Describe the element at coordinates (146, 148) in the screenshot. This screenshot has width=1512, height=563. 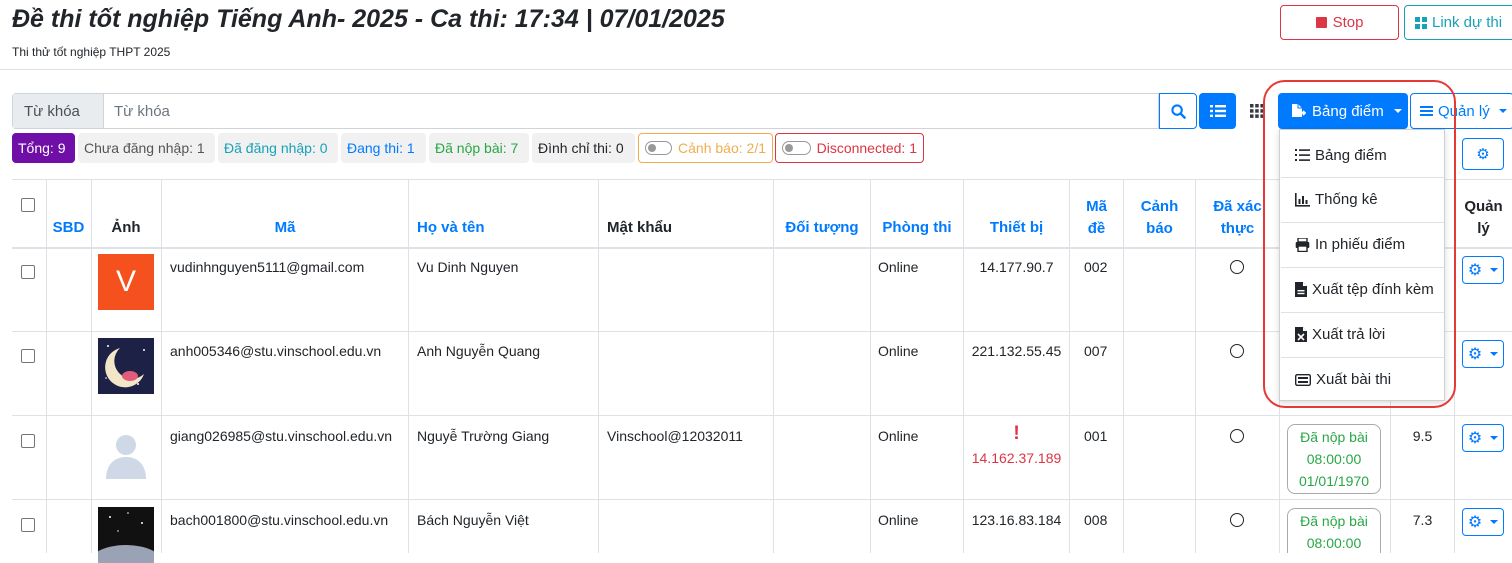
I see `badge-chua-dang-nhap: Chưa đăng nhập: 1` at that location.